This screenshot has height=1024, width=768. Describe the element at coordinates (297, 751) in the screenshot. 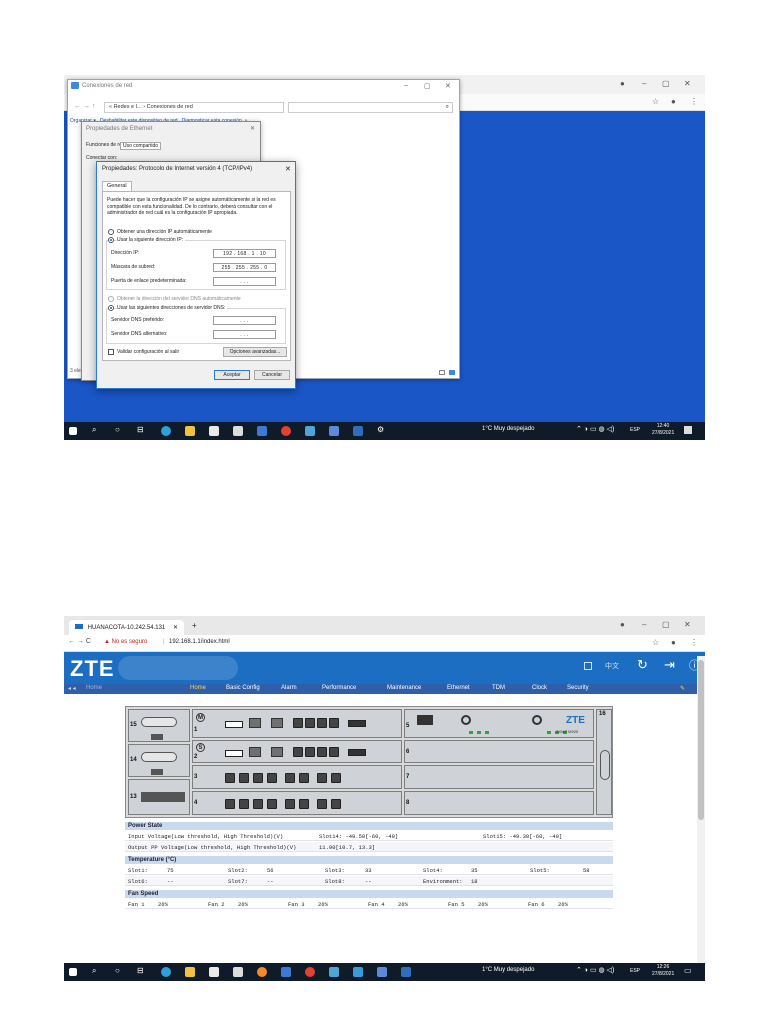

I see `slot-2: S 2` at that location.